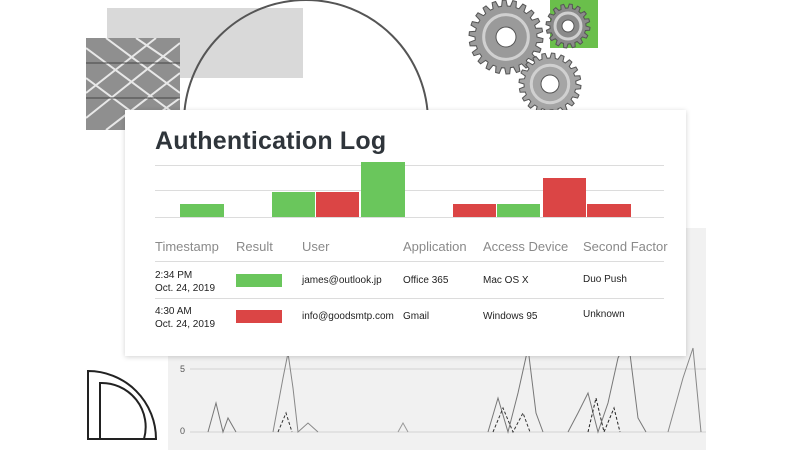  Describe the element at coordinates (259, 280) in the screenshot. I see `result-success-indicator` at that location.